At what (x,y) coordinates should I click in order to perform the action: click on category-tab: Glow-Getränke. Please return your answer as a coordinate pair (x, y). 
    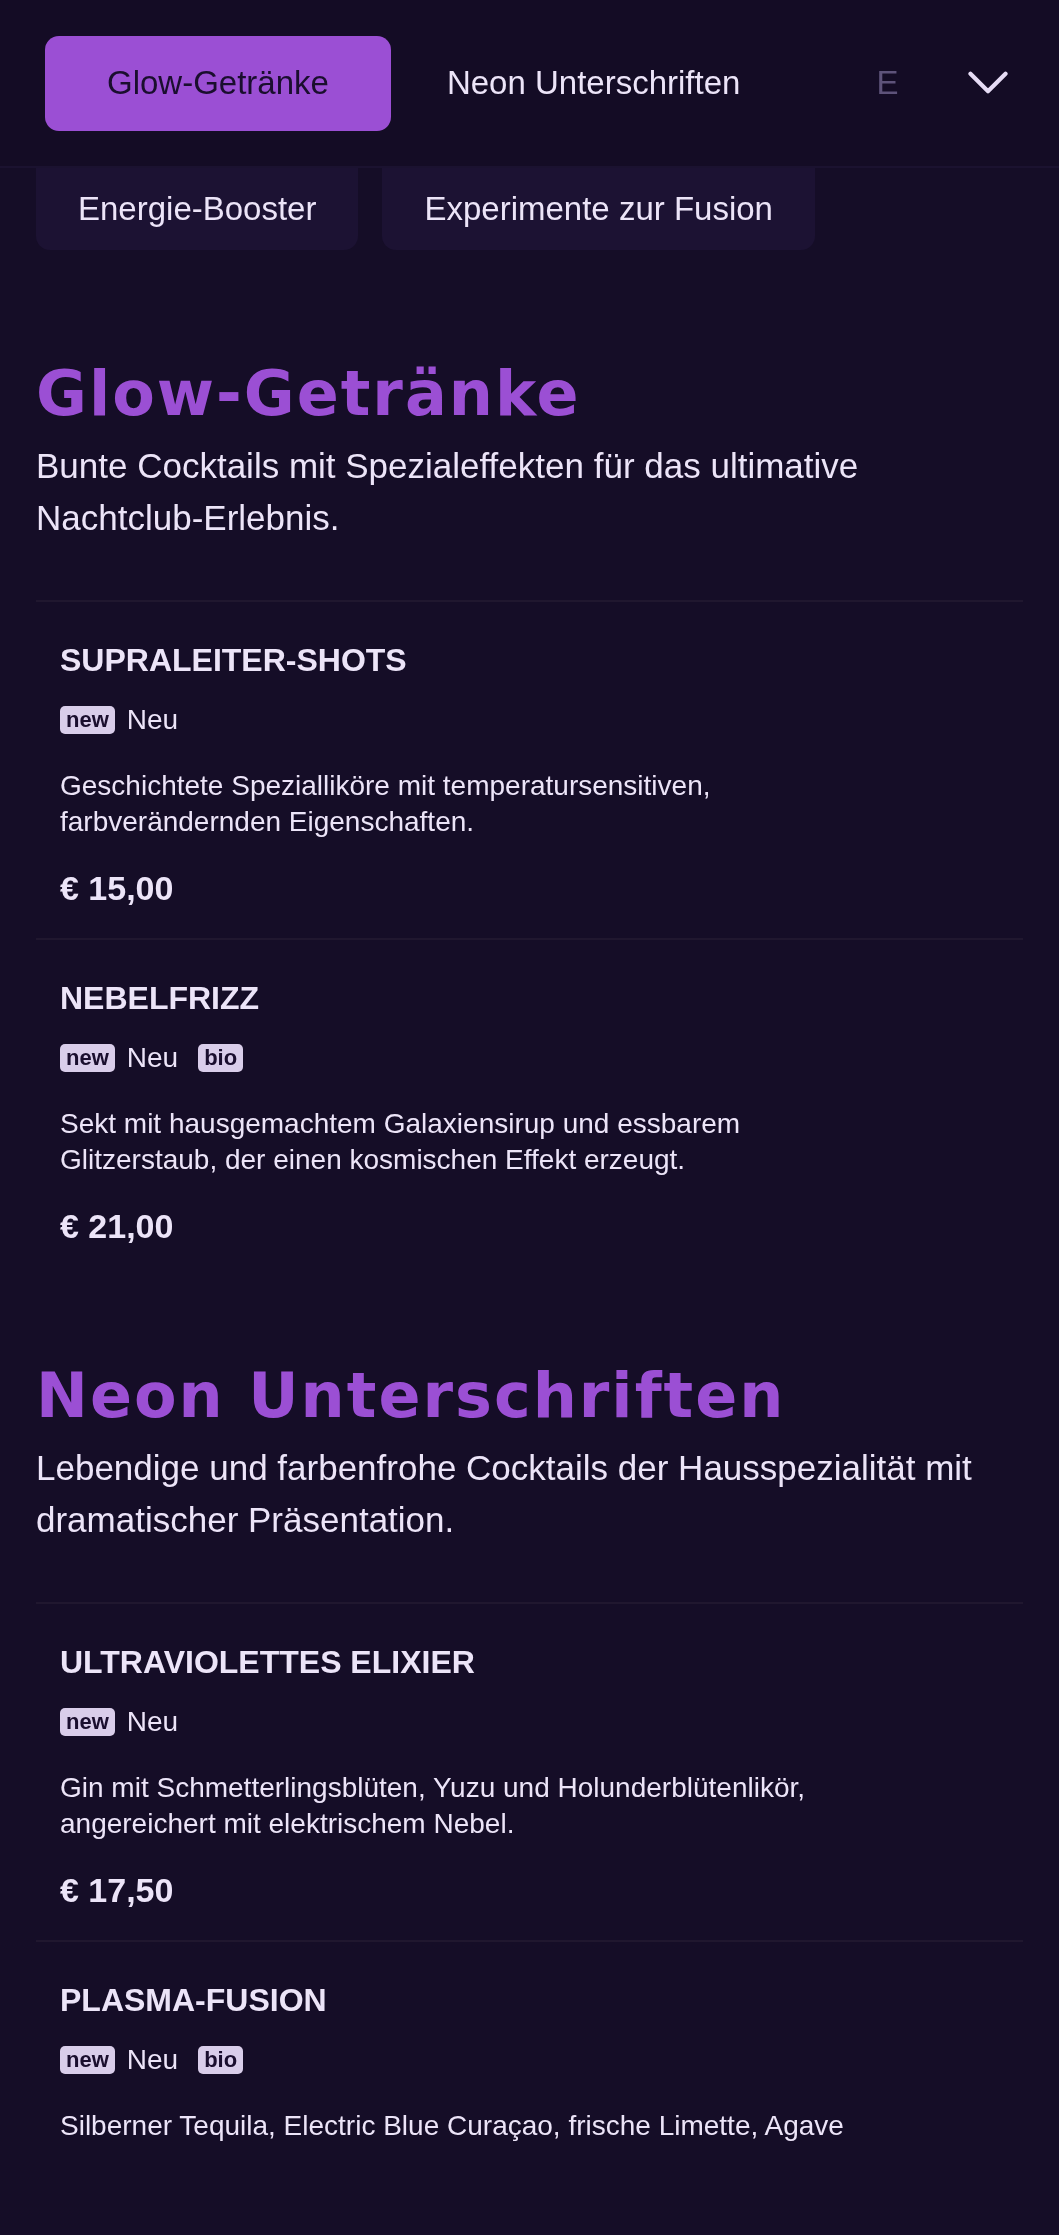
    Looking at the image, I should click on (218, 83).